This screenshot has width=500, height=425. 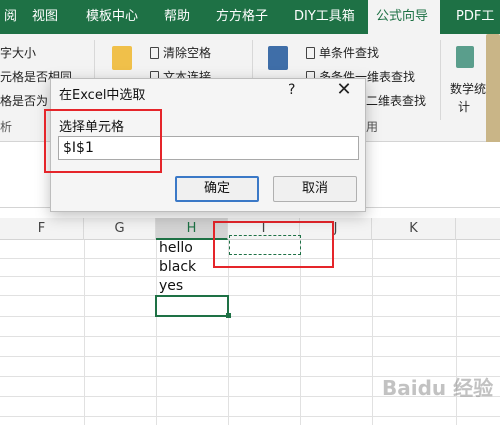 I want to click on ribbon-item-math-stats-2: 计, so click(x=464, y=106).